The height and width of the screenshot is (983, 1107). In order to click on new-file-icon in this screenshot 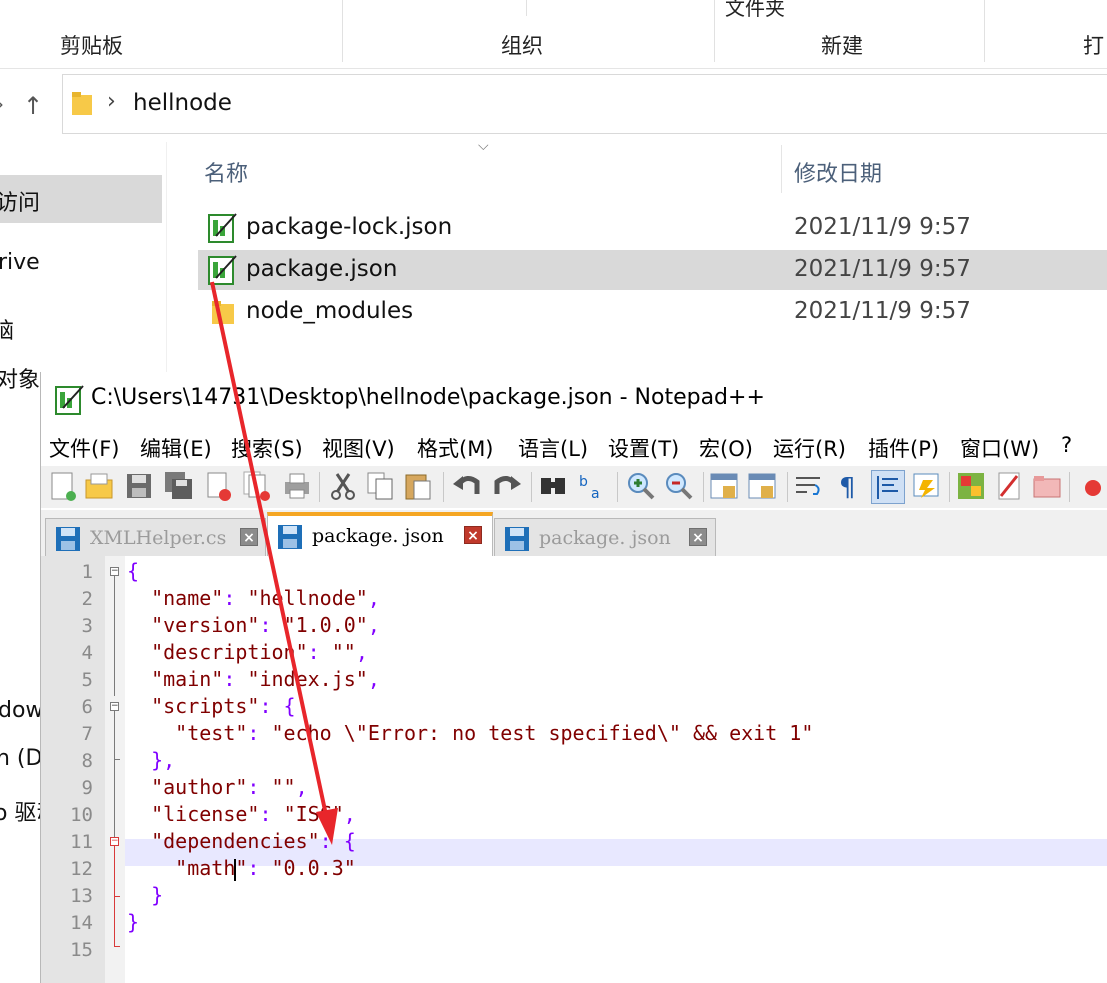, I will do `click(63, 486)`.